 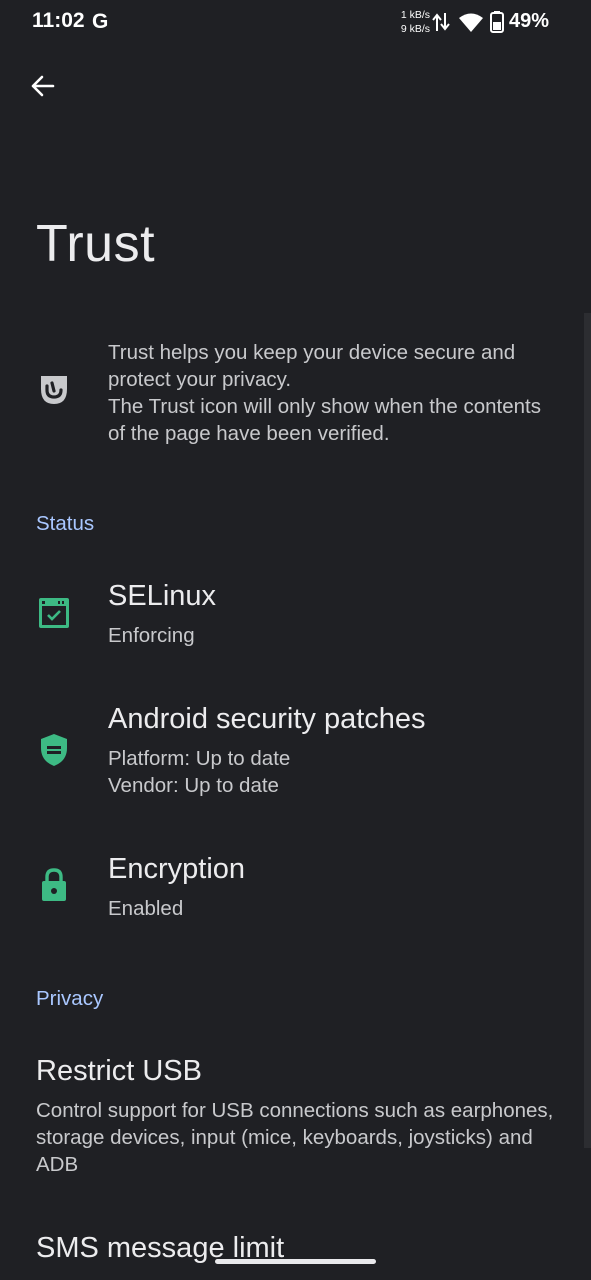 I want to click on google-g-icon: G, so click(x=100, y=21).